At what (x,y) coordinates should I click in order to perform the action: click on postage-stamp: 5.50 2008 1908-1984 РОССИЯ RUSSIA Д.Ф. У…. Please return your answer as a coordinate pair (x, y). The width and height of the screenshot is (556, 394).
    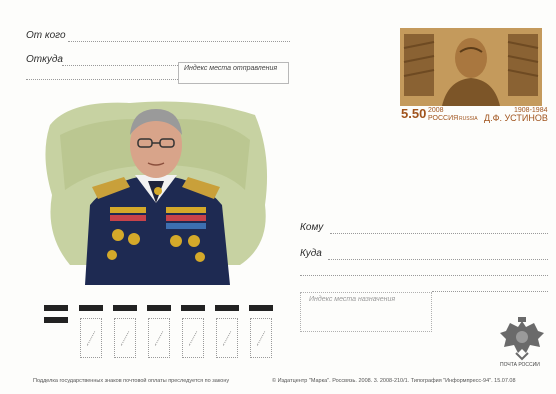
    Looking at the image, I should click on (473, 77).